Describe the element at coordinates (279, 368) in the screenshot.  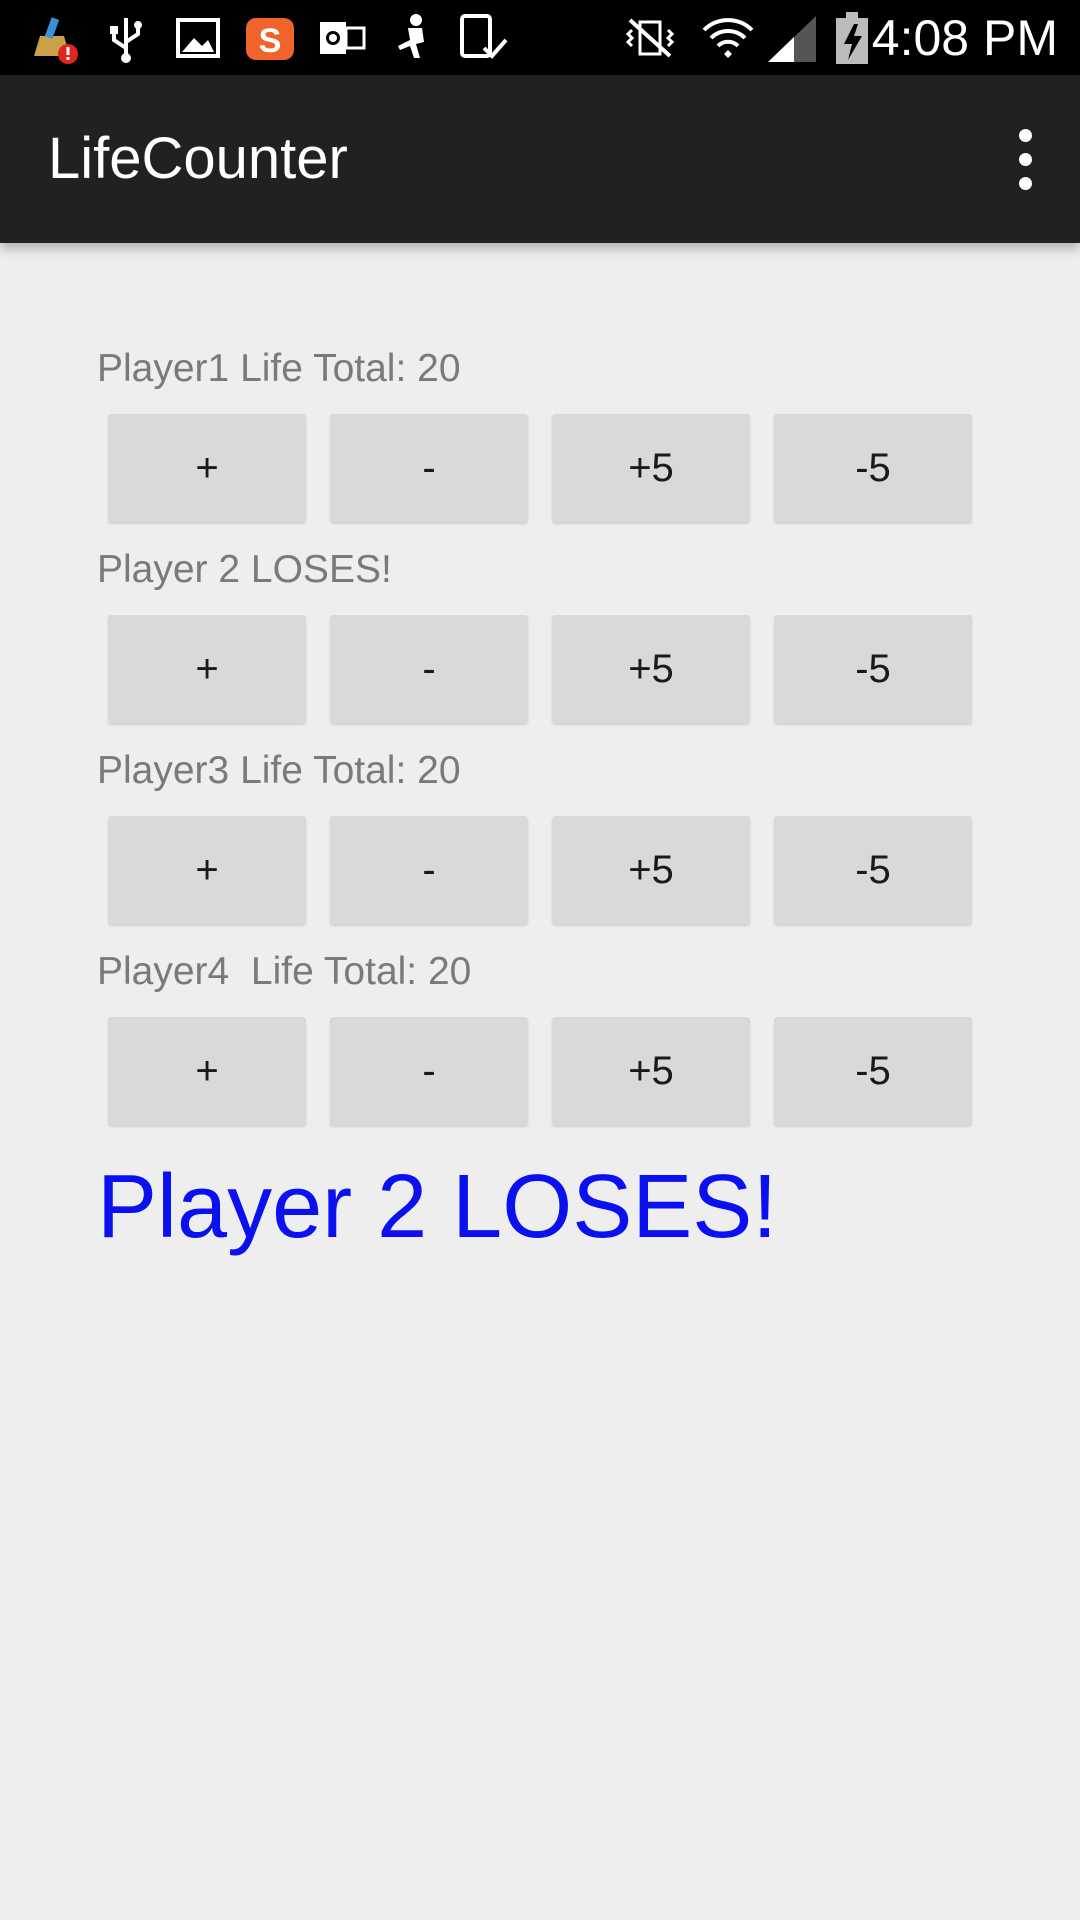
I see `player1-life-label: Player1 Life Total: 20` at that location.